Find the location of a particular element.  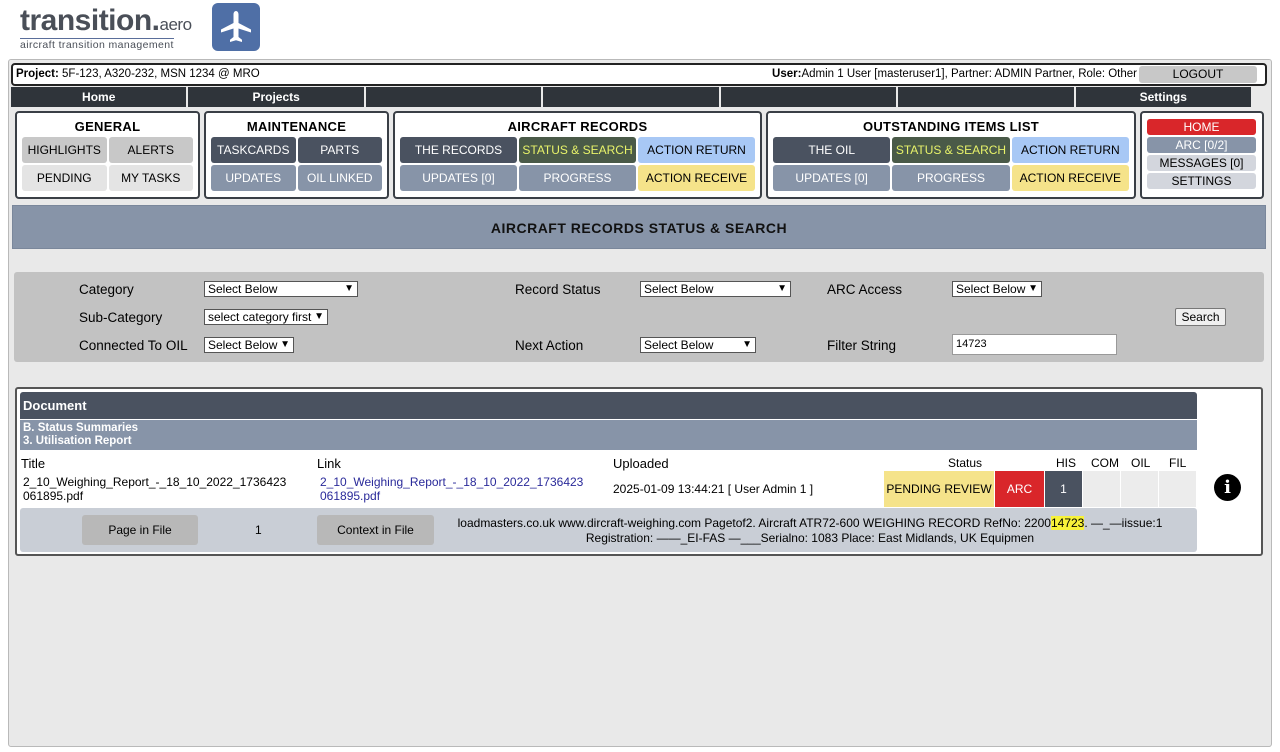

connected-to-oil-select: Select Below ▼ is located at coordinates (249, 345).